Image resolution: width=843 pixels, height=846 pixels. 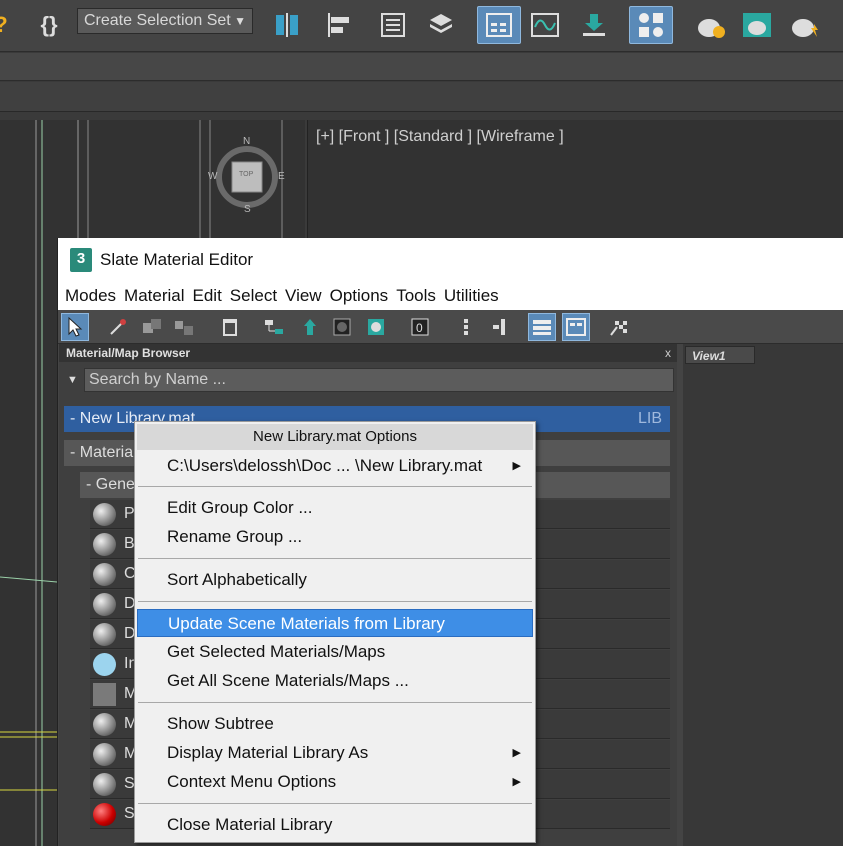 What do you see at coordinates (81, 260) in the screenshot?
I see `app-logo-icon: 3` at bounding box center [81, 260].